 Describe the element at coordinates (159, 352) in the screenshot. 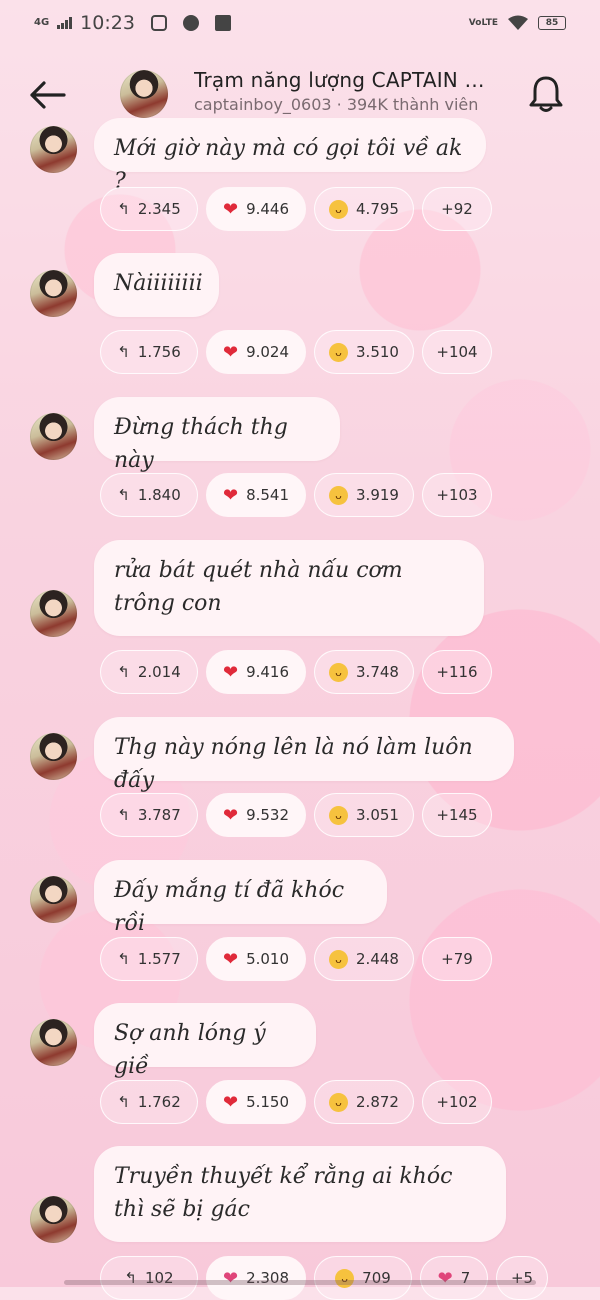

I see `reply-count: 1.756` at that location.